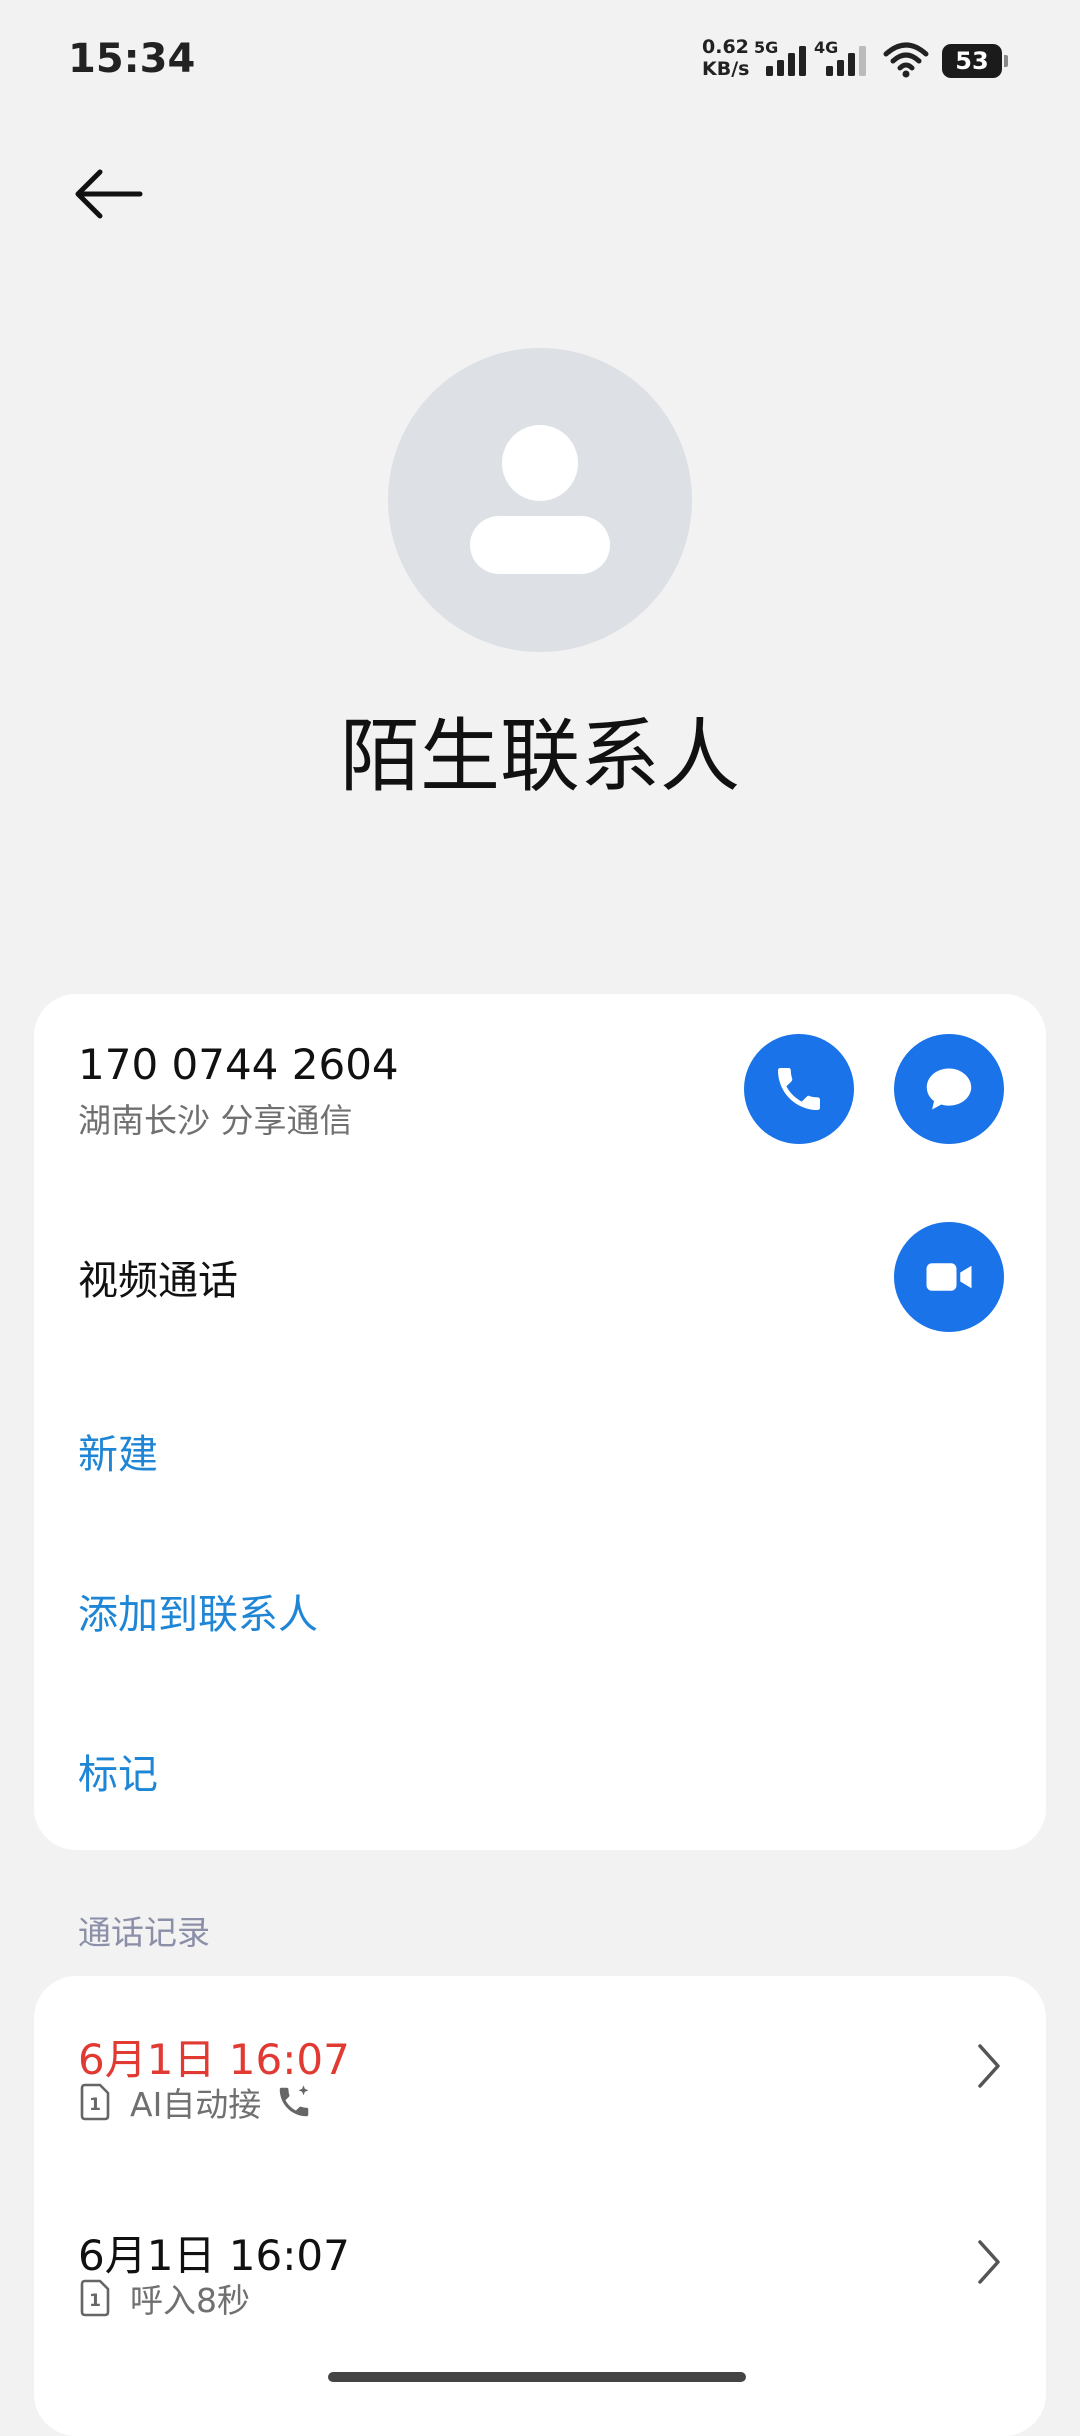  What do you see at coordinates (158, 1281) in the screenshot?
I see `video-call-label: 视频通话` at bounding box center [158, 1281].